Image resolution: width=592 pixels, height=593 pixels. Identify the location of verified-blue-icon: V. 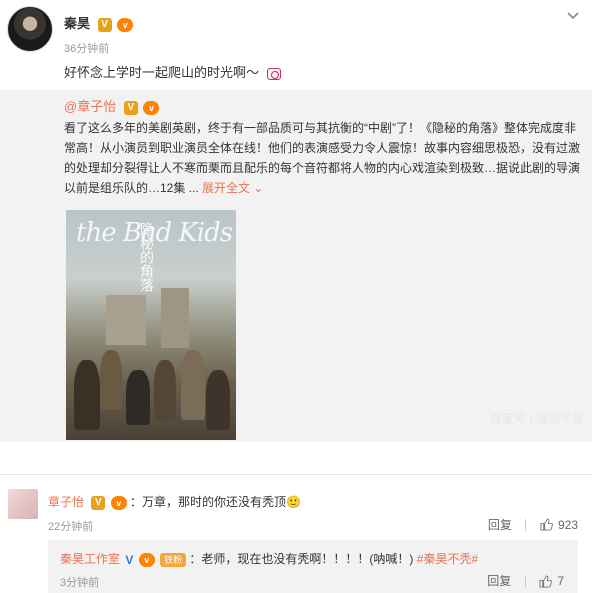
(129, 559).